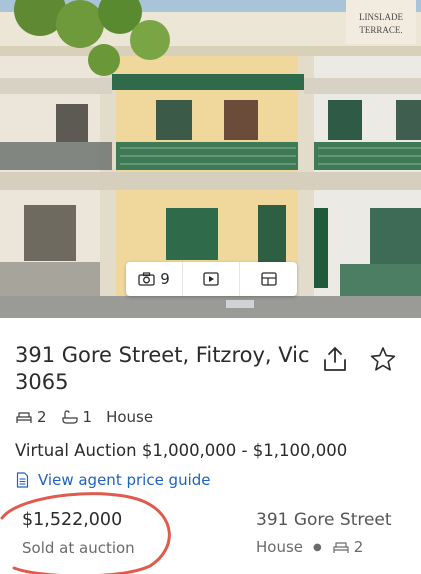 The height and width of the screenshot is (574, 421). Describe the element at coordinates (78, 533) in the screenshot. I see `sold-result-card: $1,522,000 Sold at auction` at that location.